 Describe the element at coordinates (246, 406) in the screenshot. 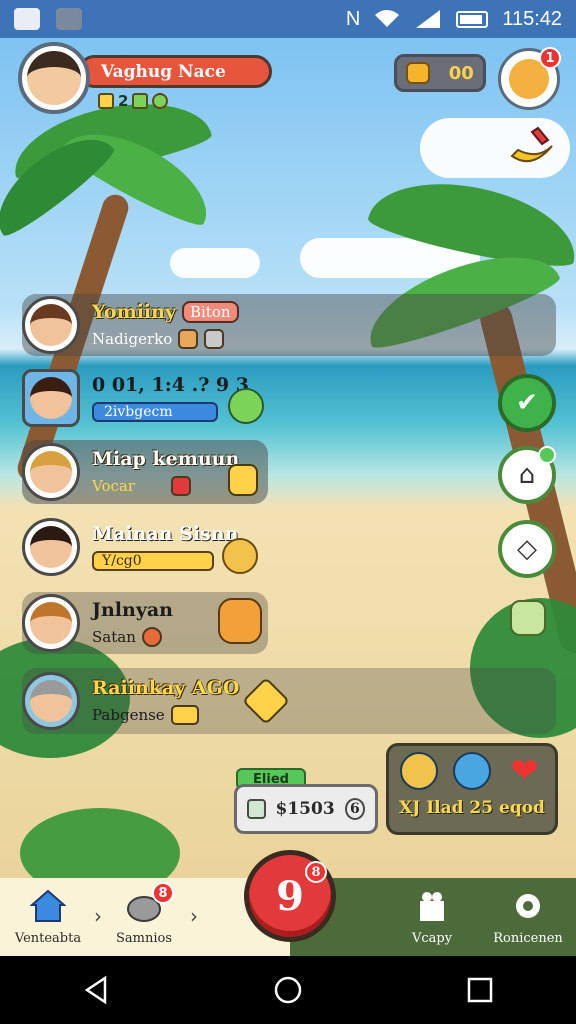

I see `smile-icon` at that location.